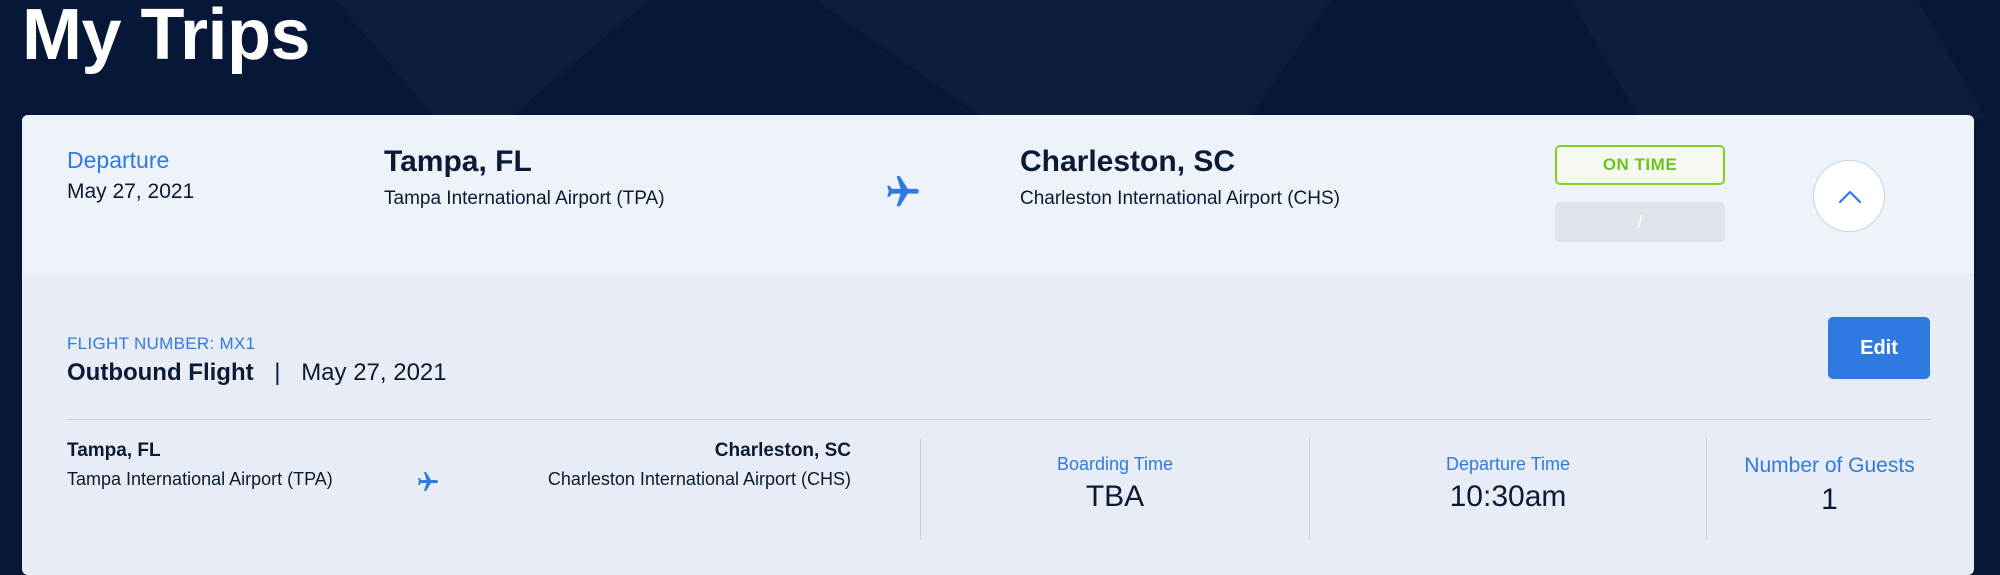  I want to click on detail-origin-city: Tampa, FL, so click(114, 450).